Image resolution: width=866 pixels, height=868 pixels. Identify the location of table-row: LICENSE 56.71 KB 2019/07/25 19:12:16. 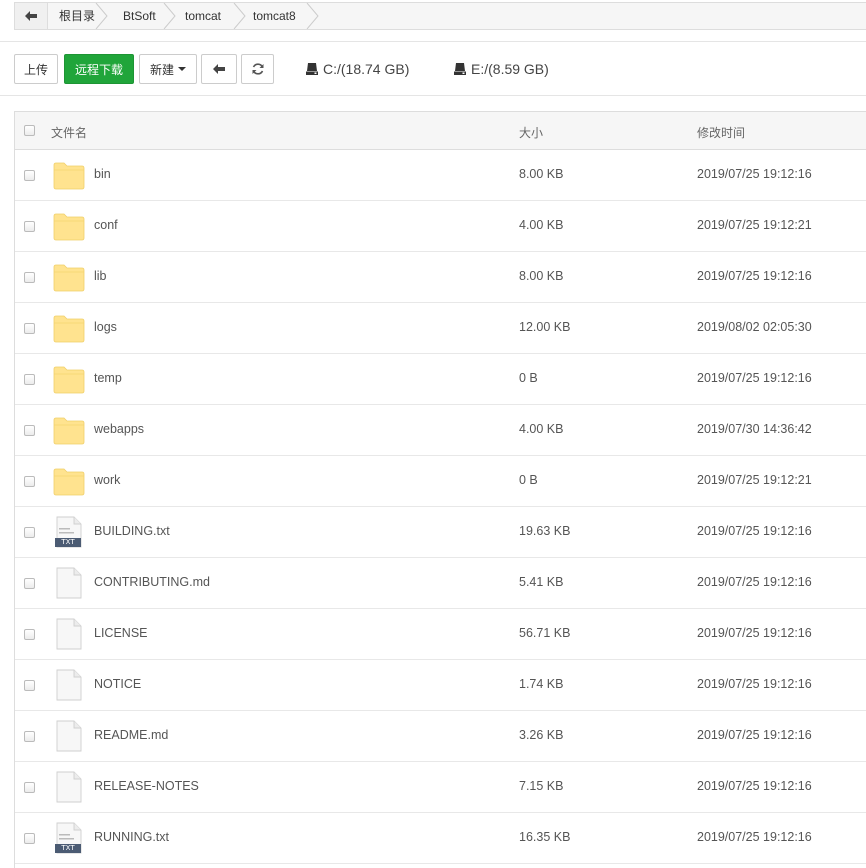
(440, 634).